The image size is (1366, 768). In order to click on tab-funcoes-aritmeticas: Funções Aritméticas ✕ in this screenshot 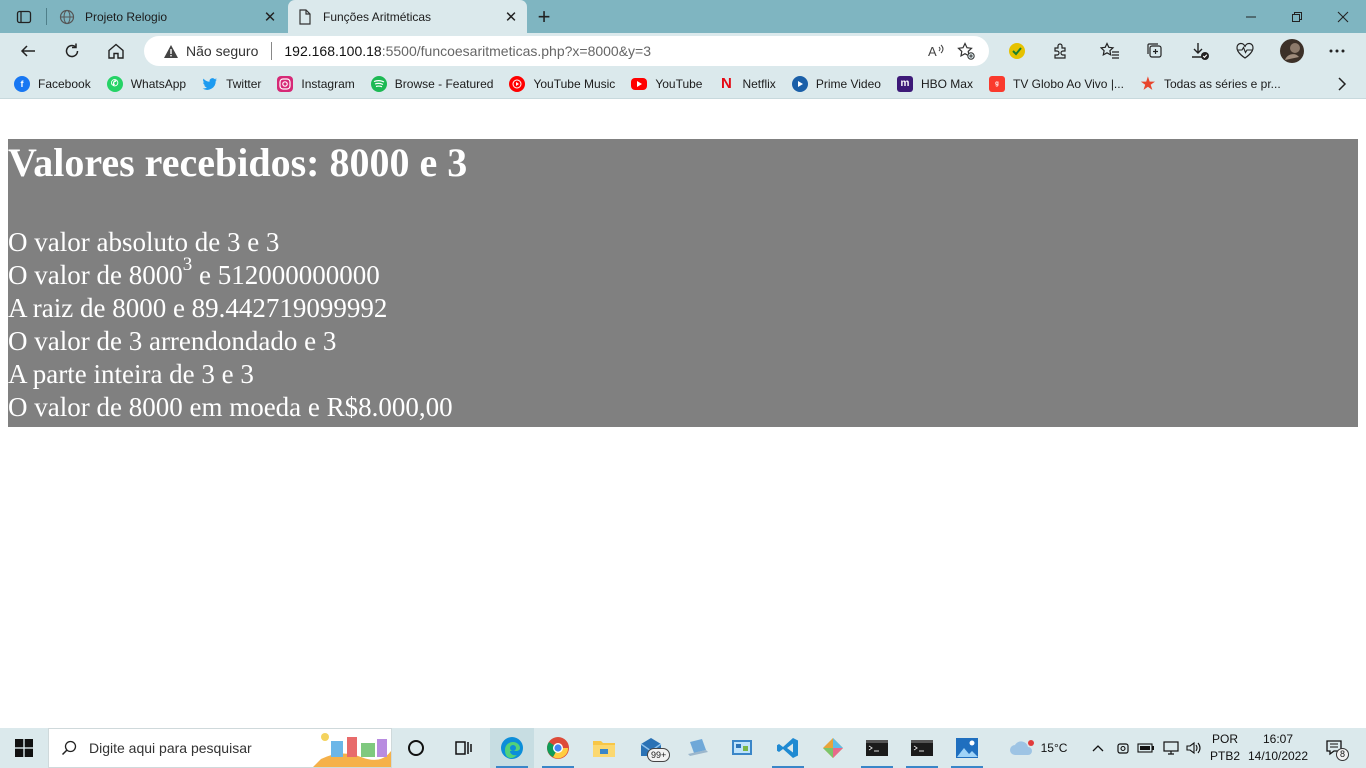, I will do `click(407, 16)`.